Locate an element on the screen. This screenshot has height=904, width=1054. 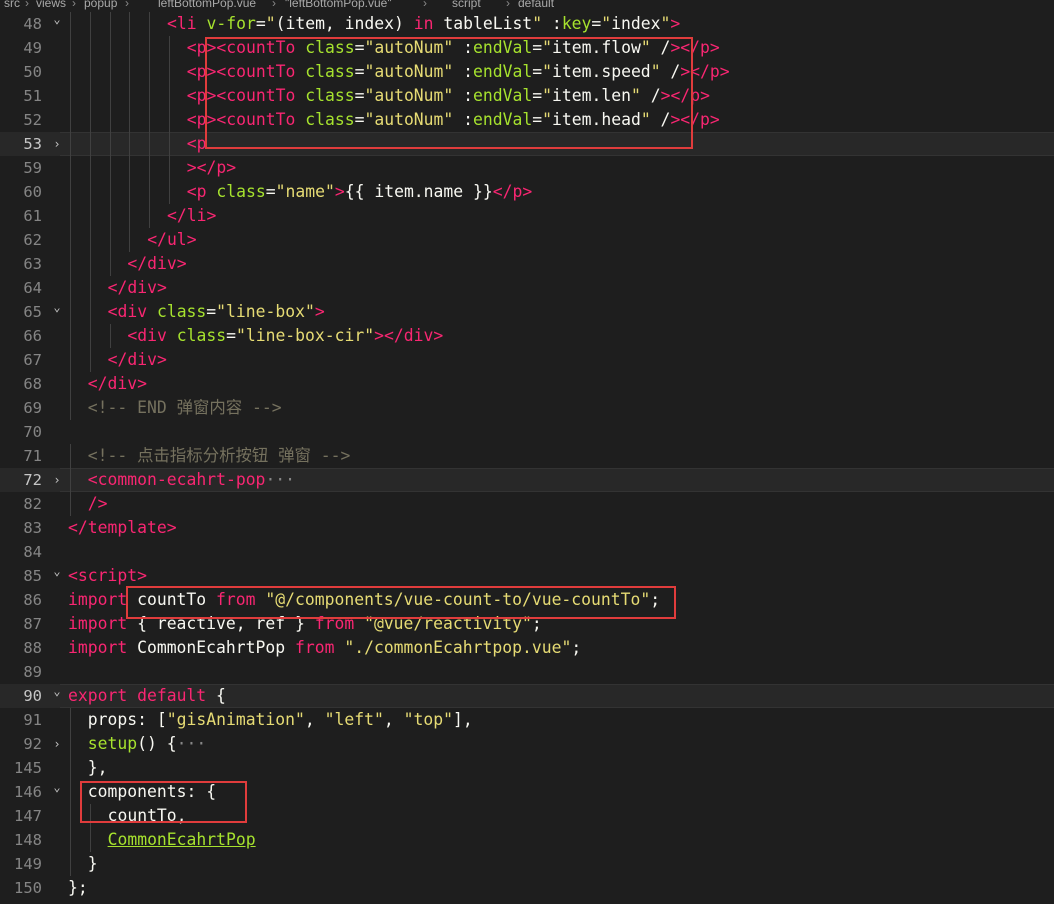
code-line: 85 ⌄ <script> is located at coordinates (527, 576).